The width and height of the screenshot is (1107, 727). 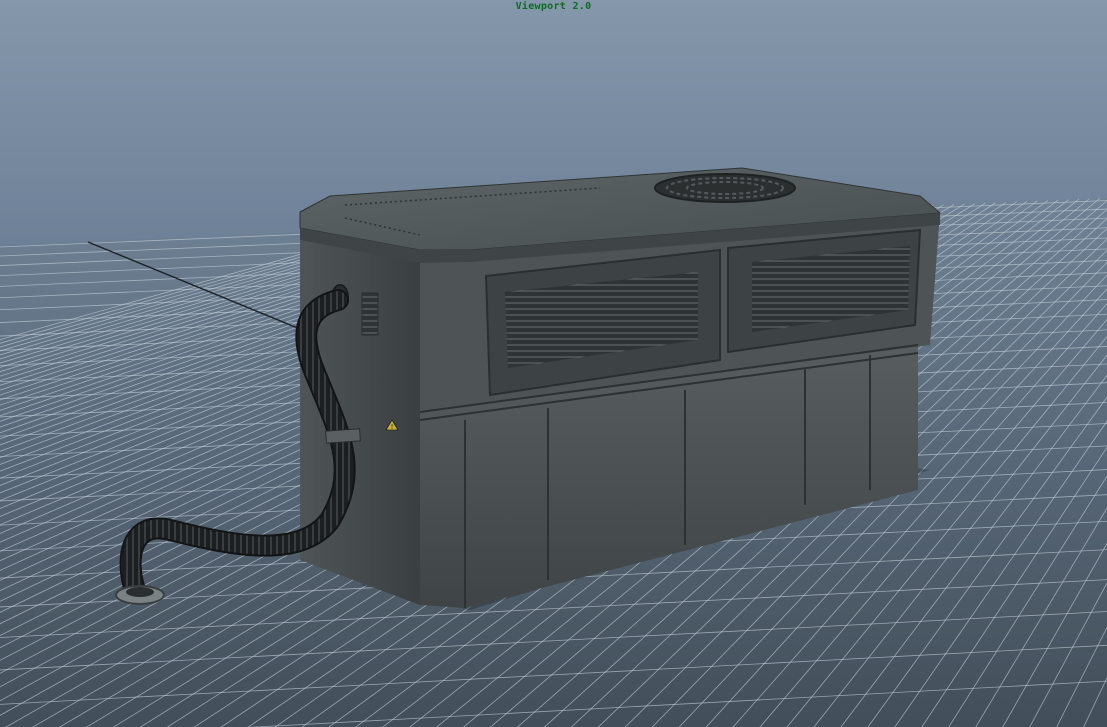 What do you see at coordinates (725, 188) in the screenshot?
I see `fan-grille-icon` at bounding box center [725, 188].